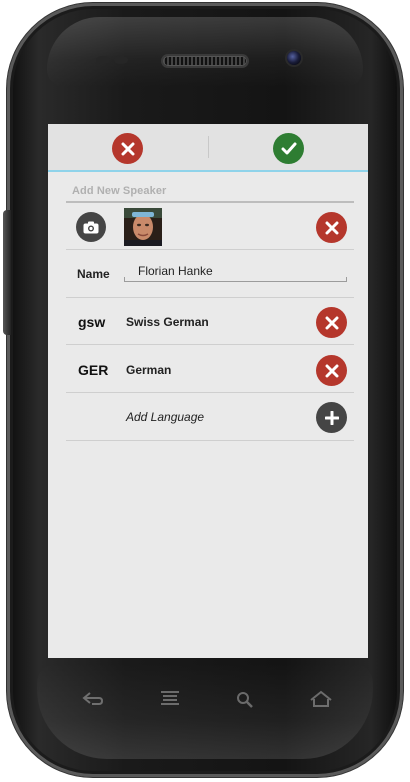 This screenshot has height=782, width=410. I want to click on plus-icon, so click(331, 417).